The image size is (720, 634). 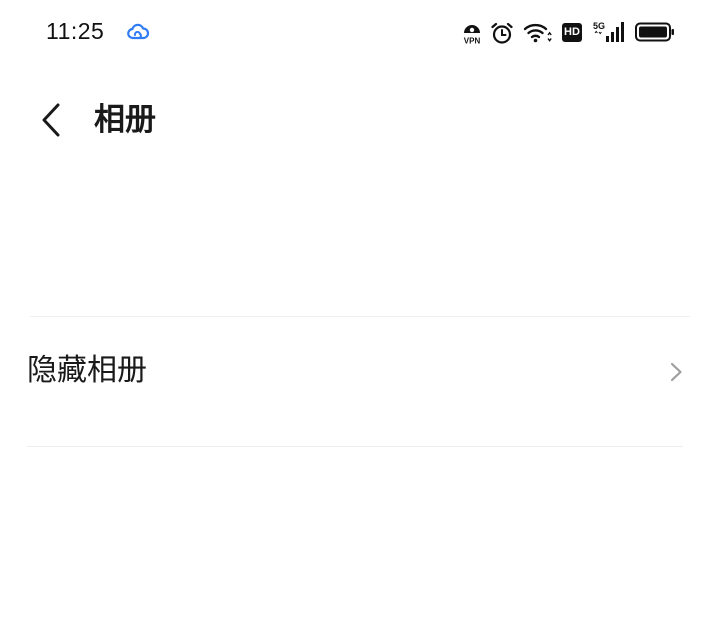 What do you see at coordinates (355, 446) in the screenshot?
I see `divider` at bounding box center [355, 446].